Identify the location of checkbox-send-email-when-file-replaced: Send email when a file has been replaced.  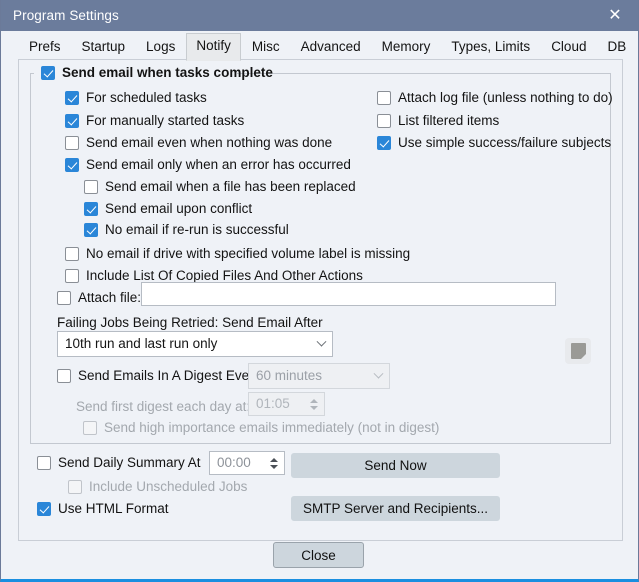
(220, 187).